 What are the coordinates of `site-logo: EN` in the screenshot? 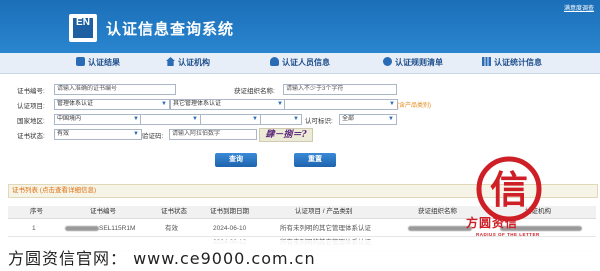 It's located at (83, 28).